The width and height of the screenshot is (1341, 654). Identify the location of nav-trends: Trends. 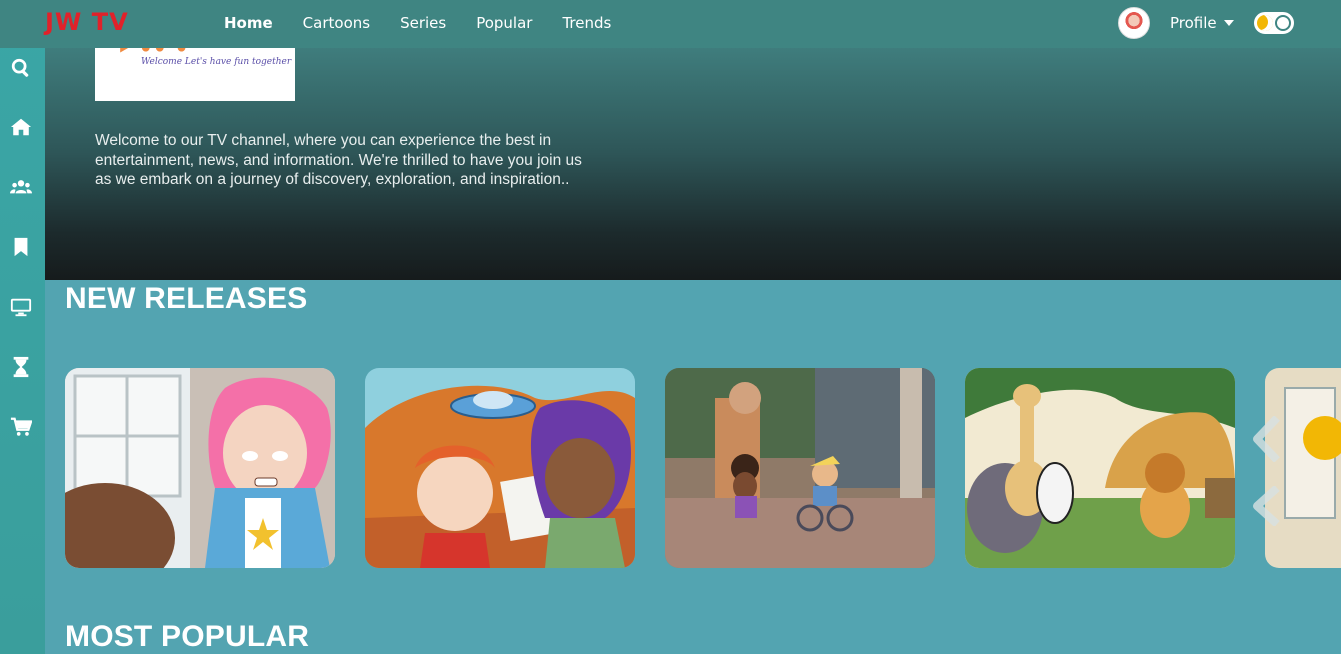
(586, 23).